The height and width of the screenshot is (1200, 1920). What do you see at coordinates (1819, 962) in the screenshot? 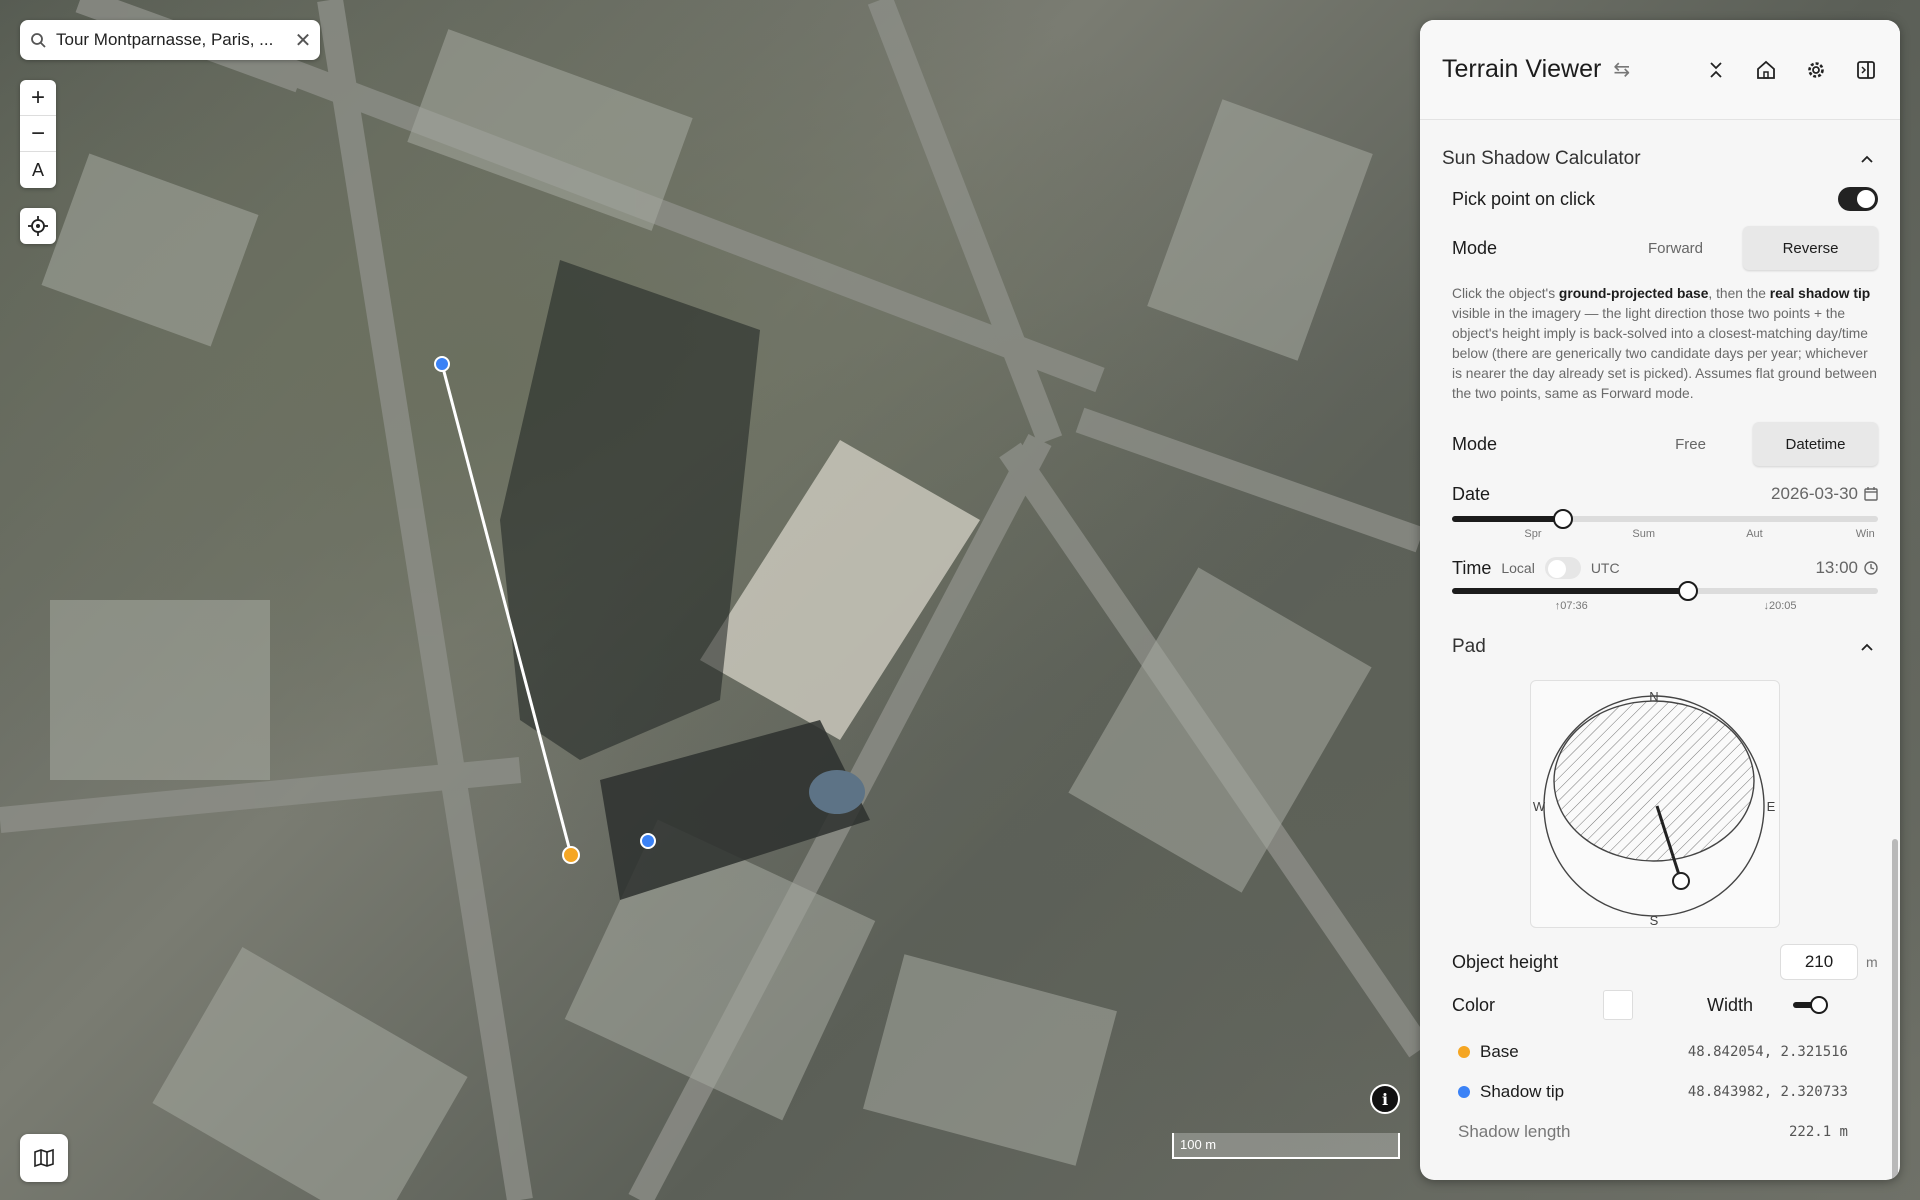
I see `object-height-input` at bounding box center [1819, 962].